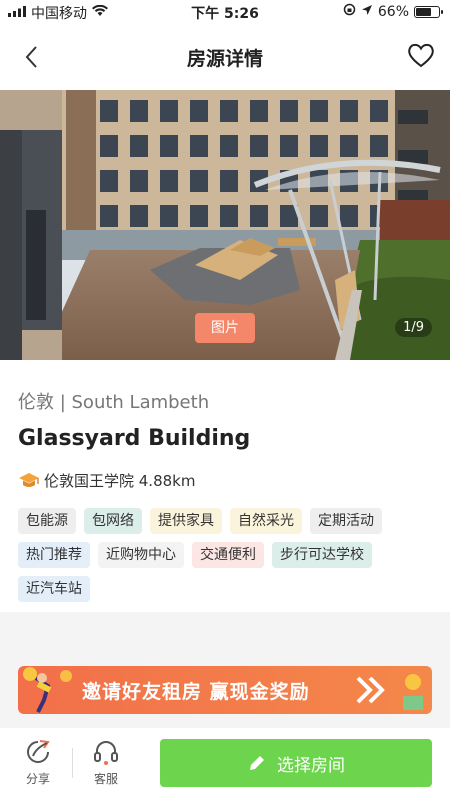 The height and width of the screenshot is (800, 450). I want to click on select-room-button: 选择房间, so click(296, 763).